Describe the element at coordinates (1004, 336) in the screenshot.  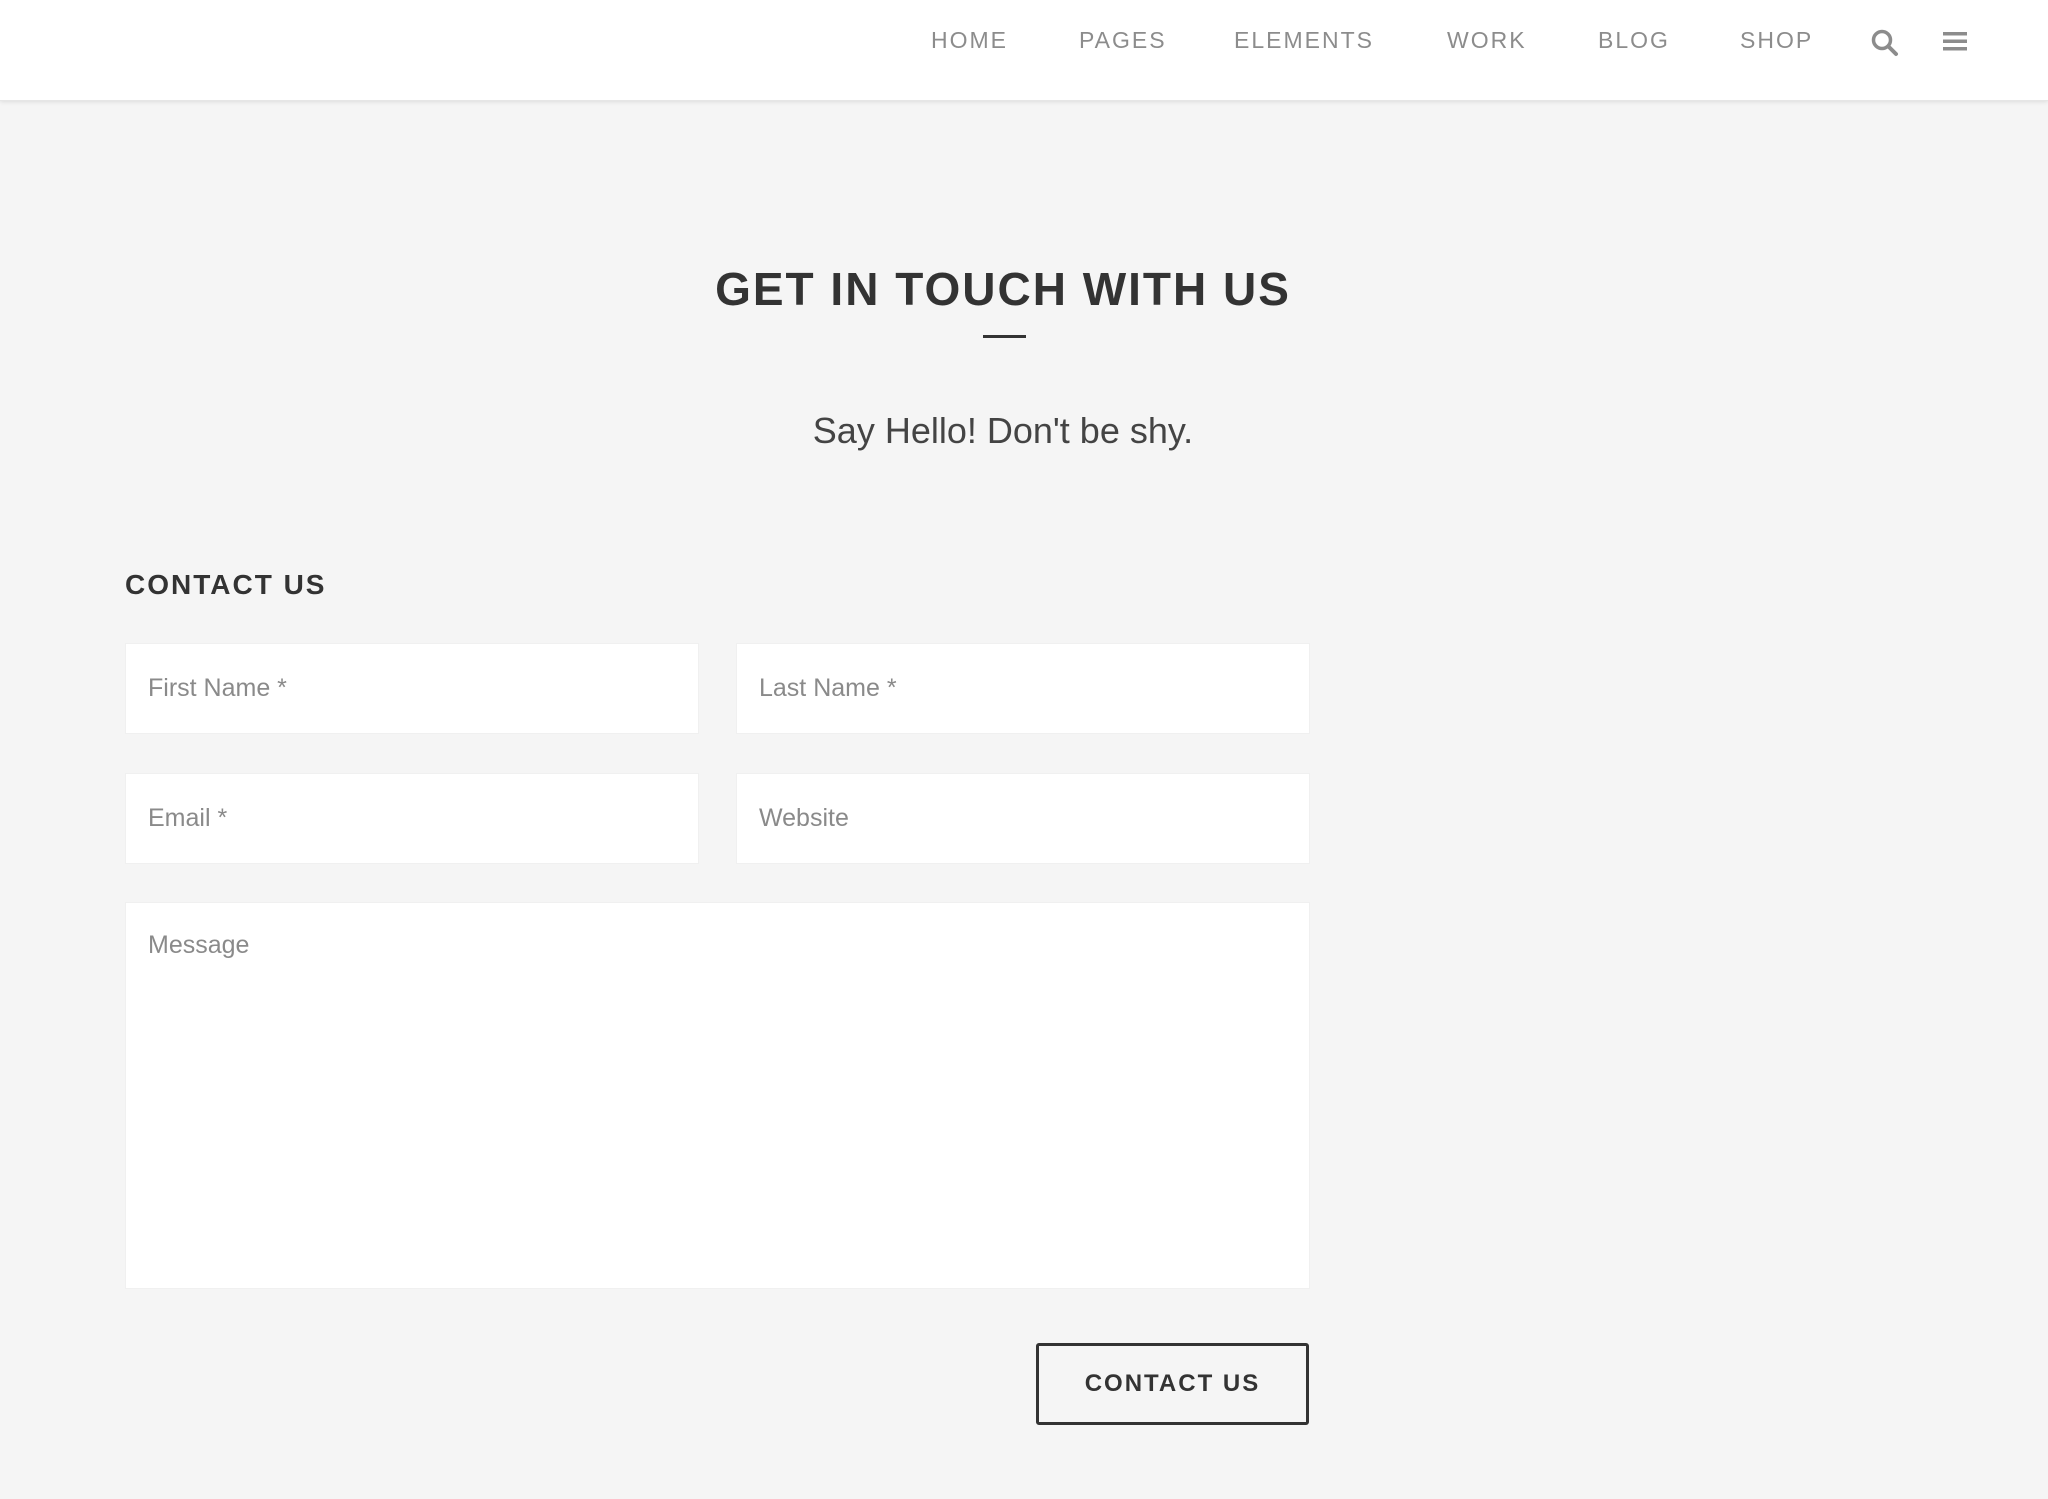
I see `title-divider` at that location.